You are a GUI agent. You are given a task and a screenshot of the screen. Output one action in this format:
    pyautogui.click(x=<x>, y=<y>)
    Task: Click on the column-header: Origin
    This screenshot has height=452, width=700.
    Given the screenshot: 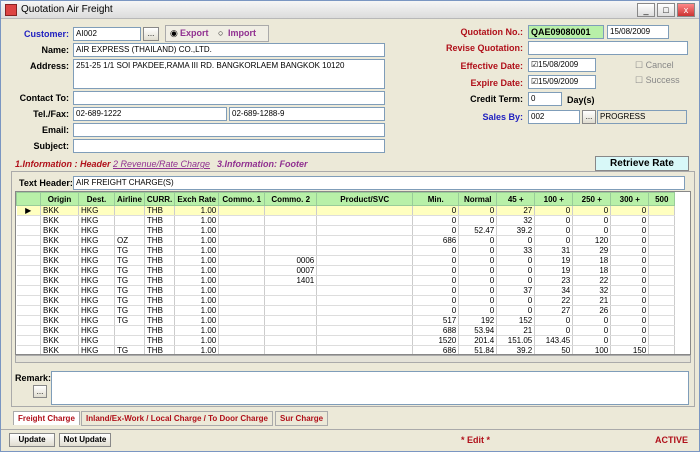 What is the action you would take?
    pyautogui.click(x=59, y=199)
    